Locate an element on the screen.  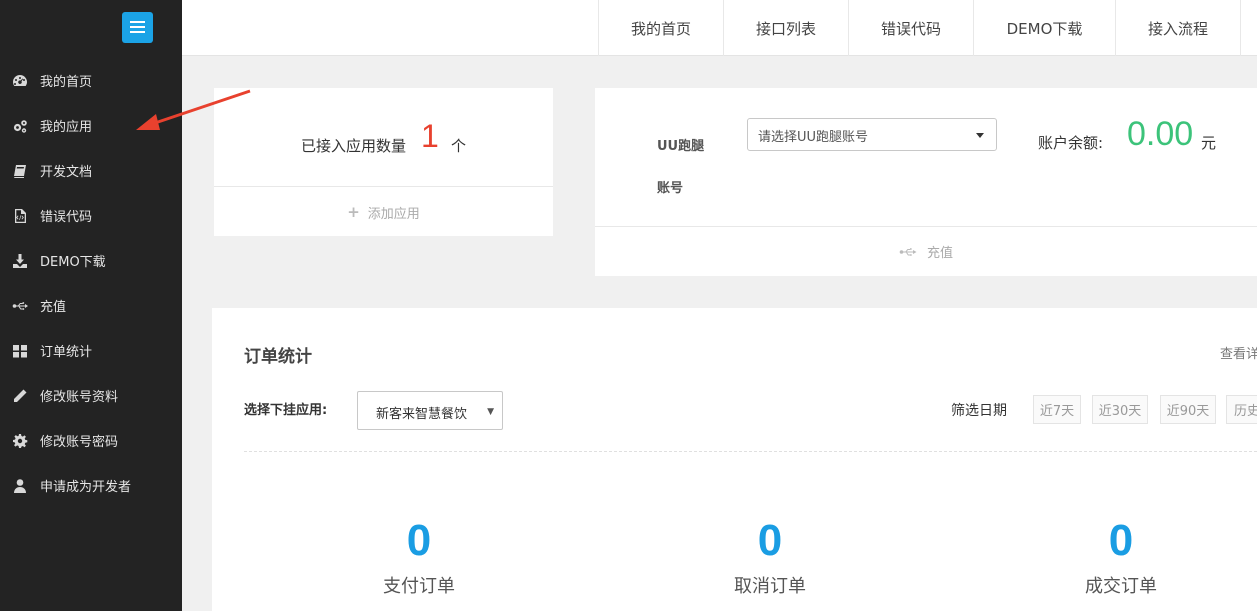
app-count-value: 1 is located at coordinates (430, 136).